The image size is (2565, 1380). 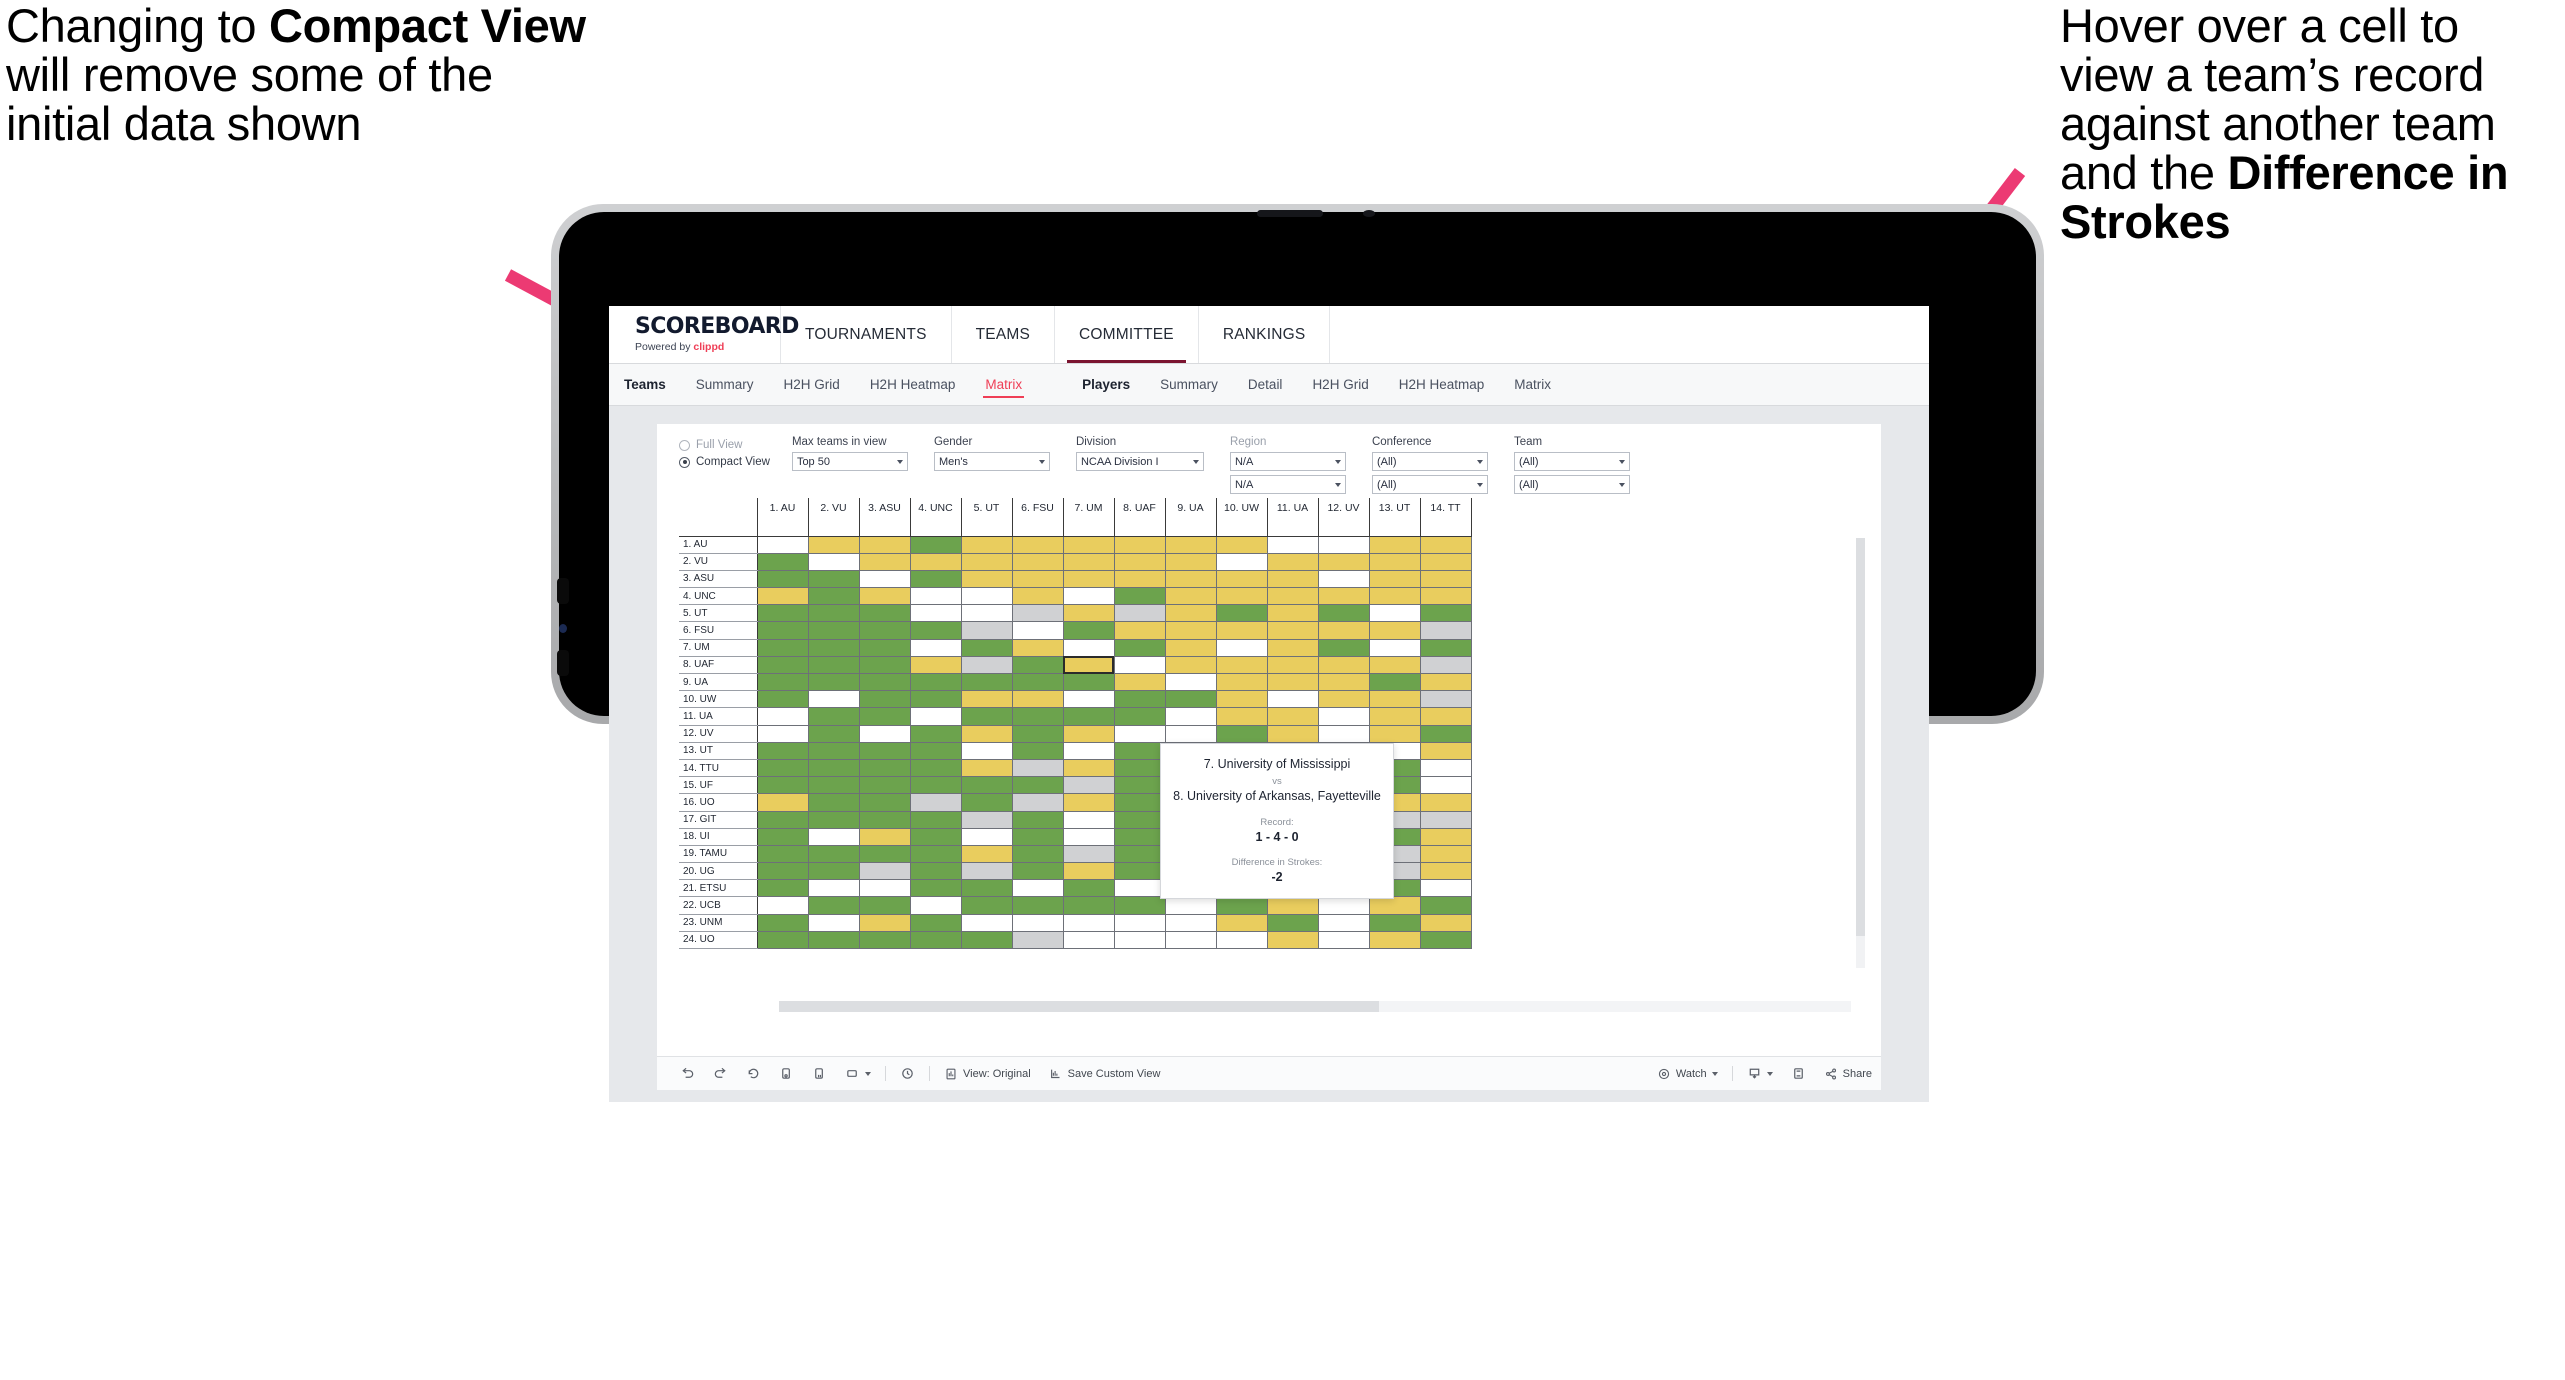 What do you see at coordinates (718, 665) in the screenshot?
I see `matrix-row-header: 8. UAF` at bounding box center [718, 665].